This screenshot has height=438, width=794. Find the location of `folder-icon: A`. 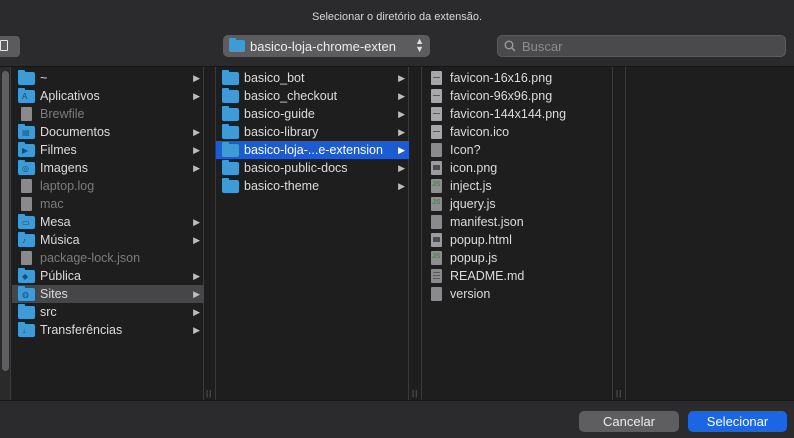

folder-icon: A is located at coordinates (26, 95).